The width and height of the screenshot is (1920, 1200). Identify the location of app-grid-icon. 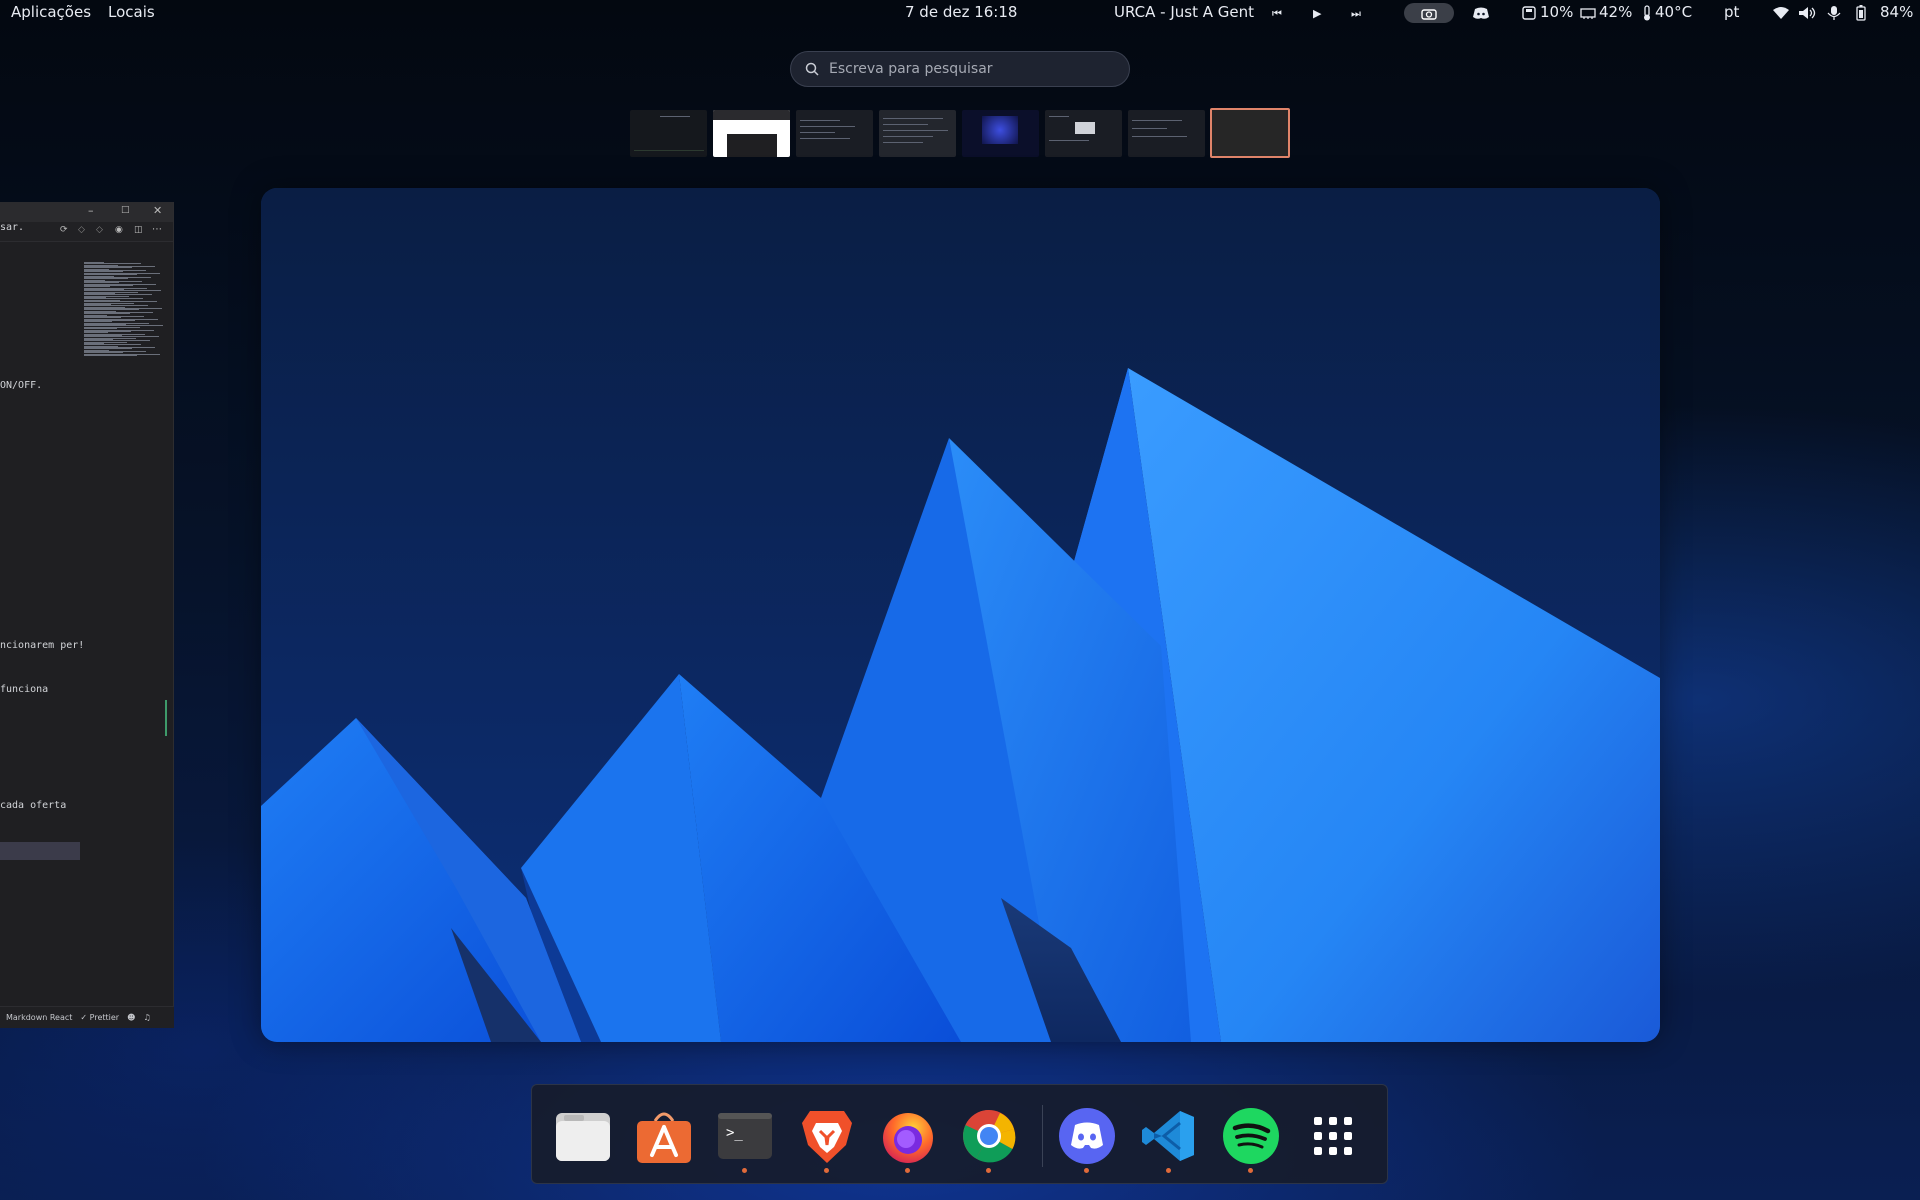
(1333, 1136).